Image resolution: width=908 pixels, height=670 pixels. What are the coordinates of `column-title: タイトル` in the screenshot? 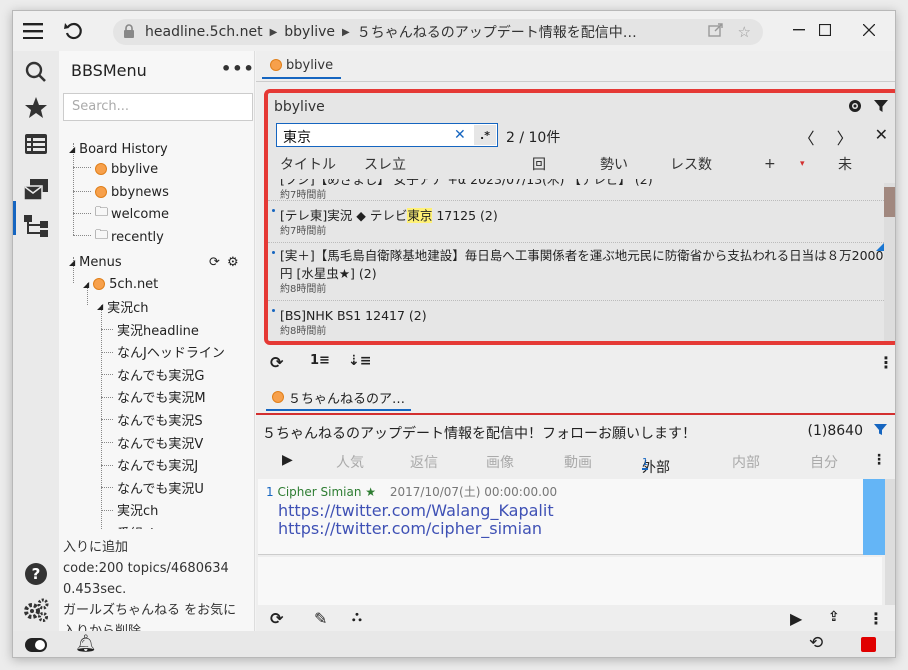 It's located at (308, 164).